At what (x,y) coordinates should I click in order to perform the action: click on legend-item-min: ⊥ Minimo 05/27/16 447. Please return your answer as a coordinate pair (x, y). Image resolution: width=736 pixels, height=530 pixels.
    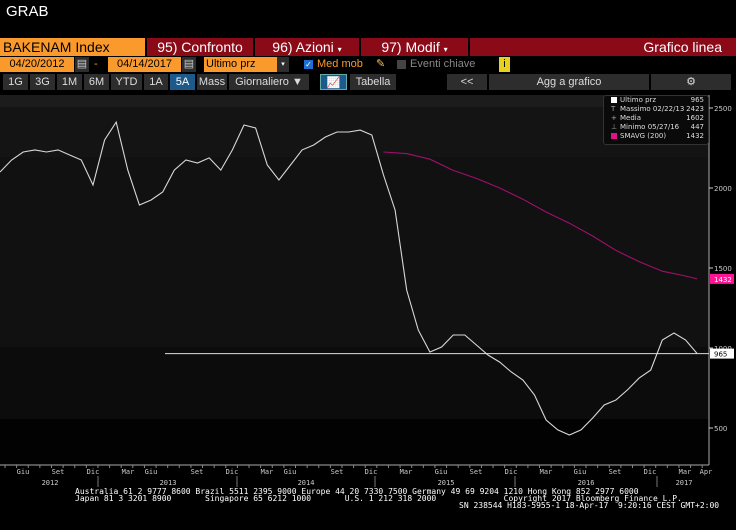
    Looking at the image, I should click on (657, 127).